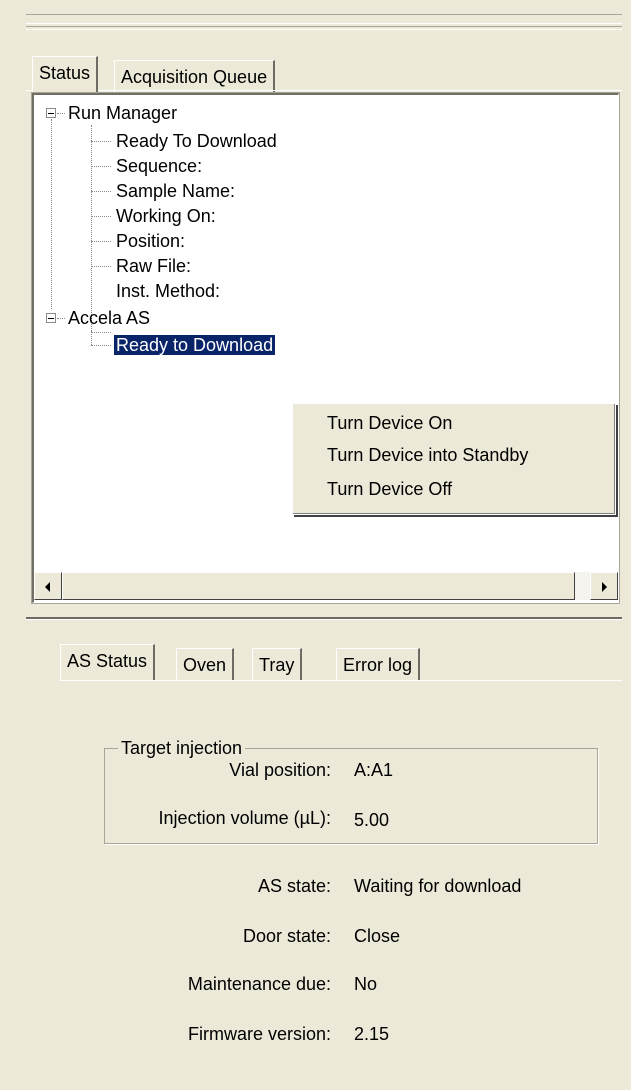  Describe the element at coordinates (366, 984) in the screenshot. I see `maintenance-due-value: No` at that location.